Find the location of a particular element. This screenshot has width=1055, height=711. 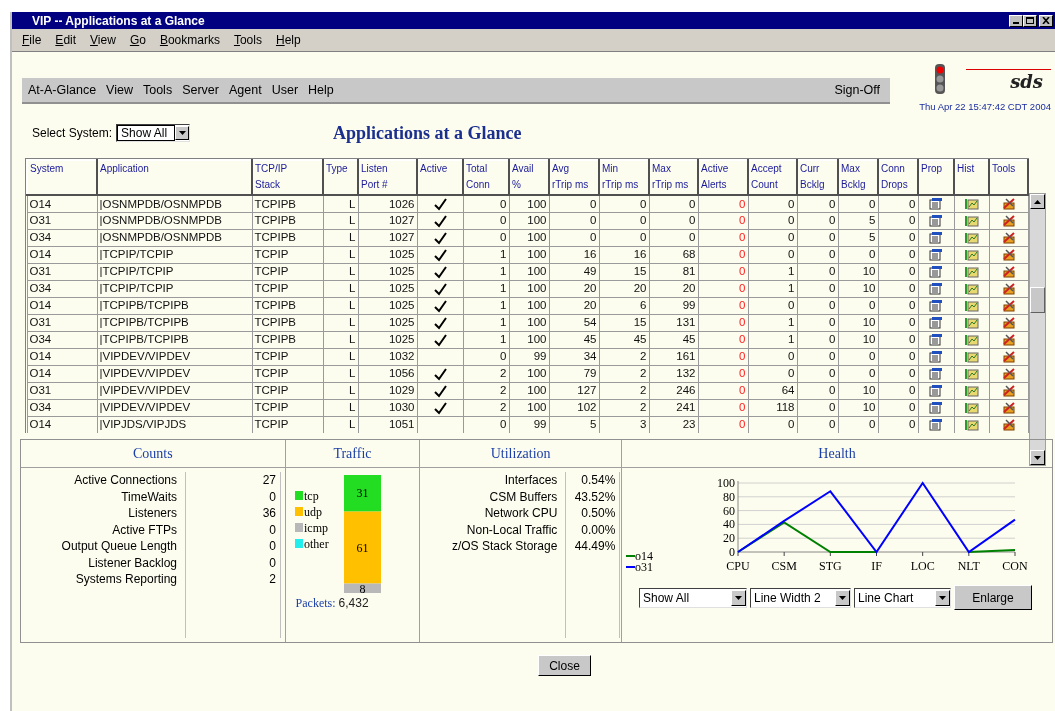

nav-item: Agent is located at coordinates (245, 90).